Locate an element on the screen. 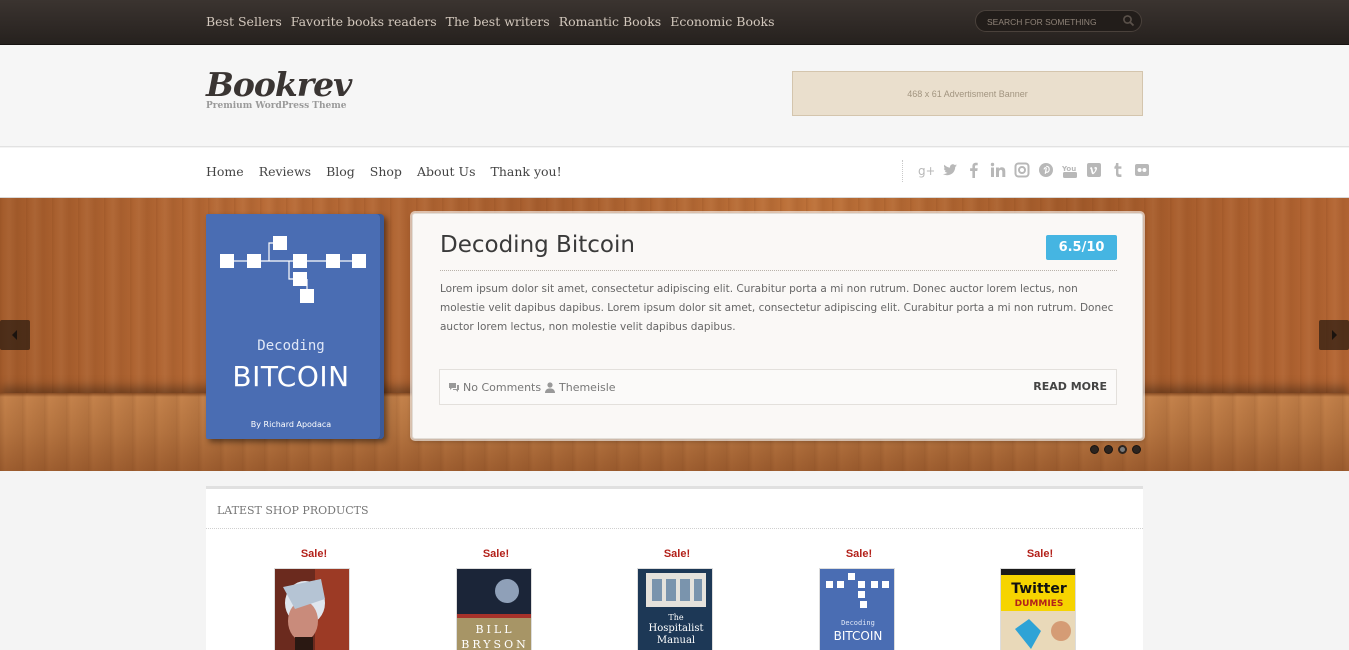  svg-text: You is located at coordinates (1069, 169).